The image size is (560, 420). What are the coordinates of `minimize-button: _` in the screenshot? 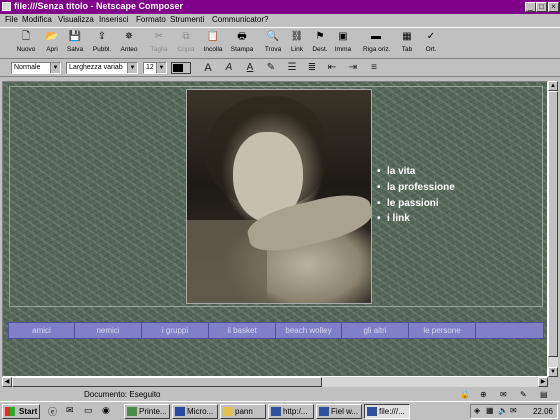 It's located at (530, 7).